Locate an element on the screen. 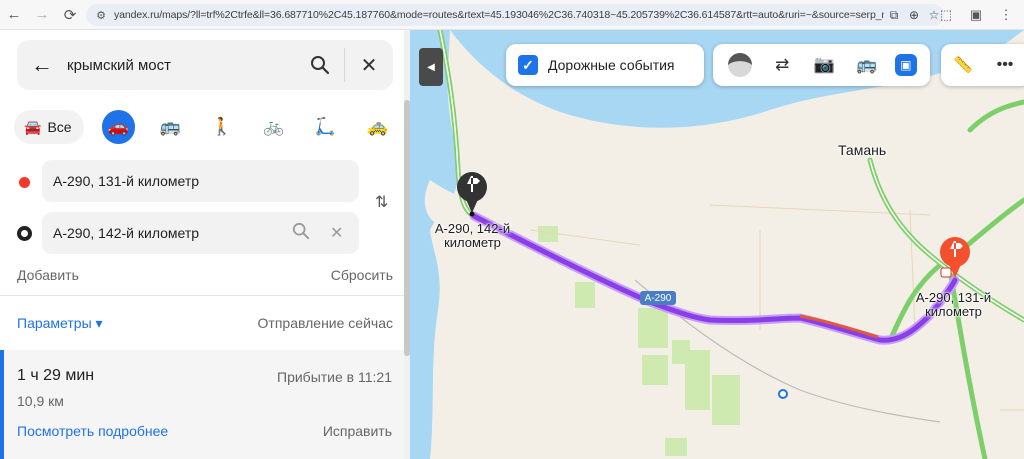 The image size is (1024, 459). scooter-mode-icon: 🛴 is located at coordinates (326, 127).